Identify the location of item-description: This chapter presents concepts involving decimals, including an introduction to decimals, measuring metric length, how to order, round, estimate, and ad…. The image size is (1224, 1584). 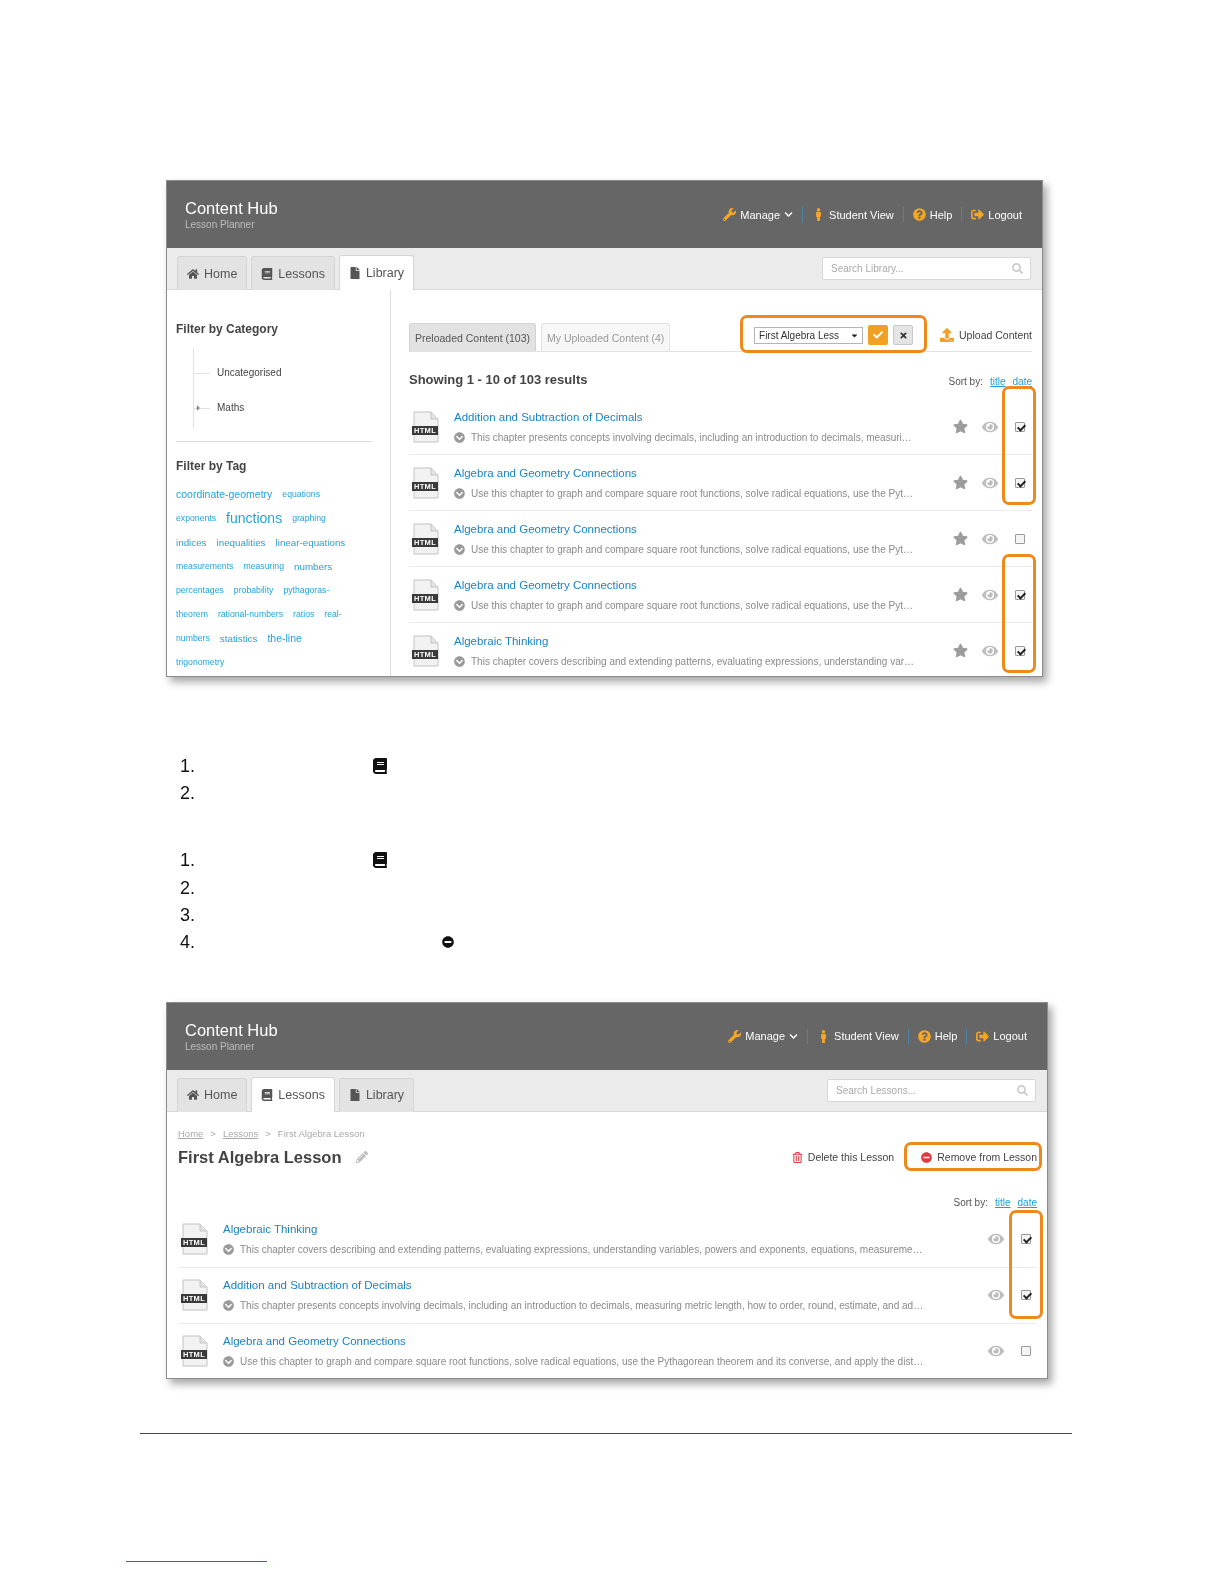
(582, 1306).